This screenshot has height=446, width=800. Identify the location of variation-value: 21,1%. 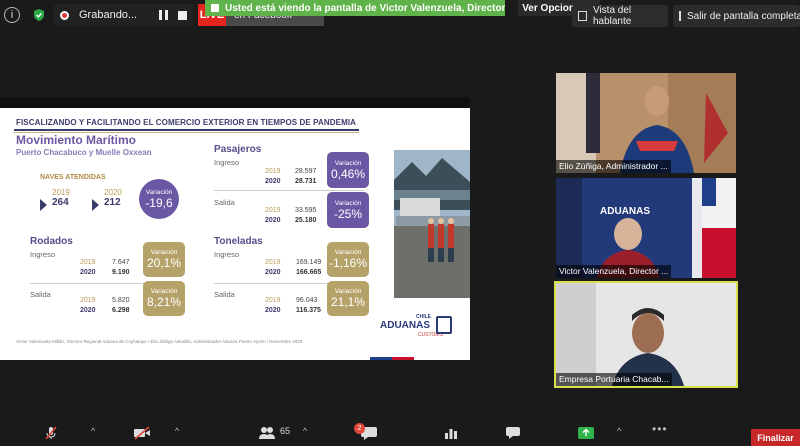
(348, 302).